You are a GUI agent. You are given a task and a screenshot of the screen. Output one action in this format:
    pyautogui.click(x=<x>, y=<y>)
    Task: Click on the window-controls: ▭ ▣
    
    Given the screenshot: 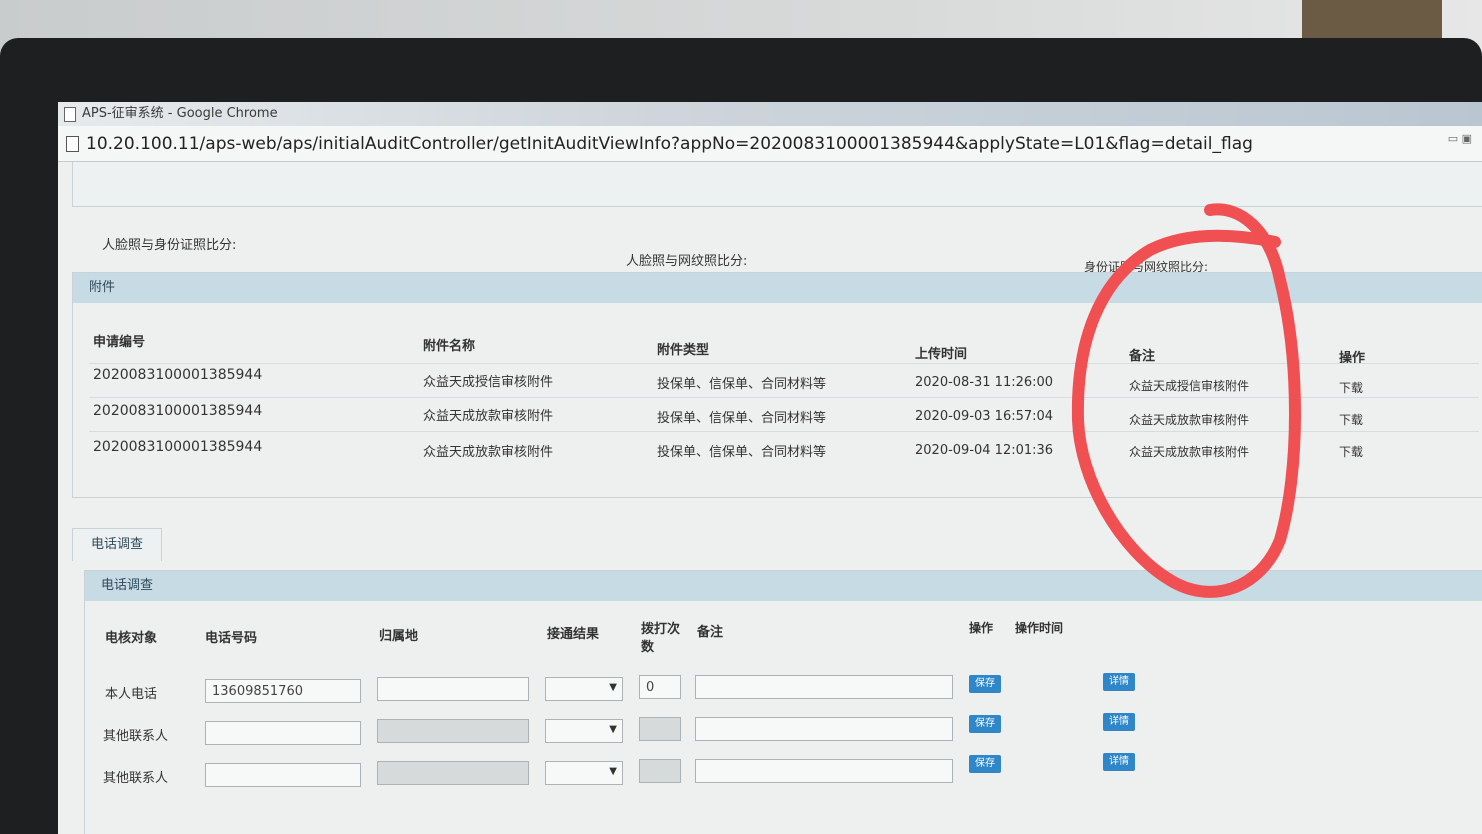 What is the action you would take?
    pyautogui.click(x=1460, y=138)
    